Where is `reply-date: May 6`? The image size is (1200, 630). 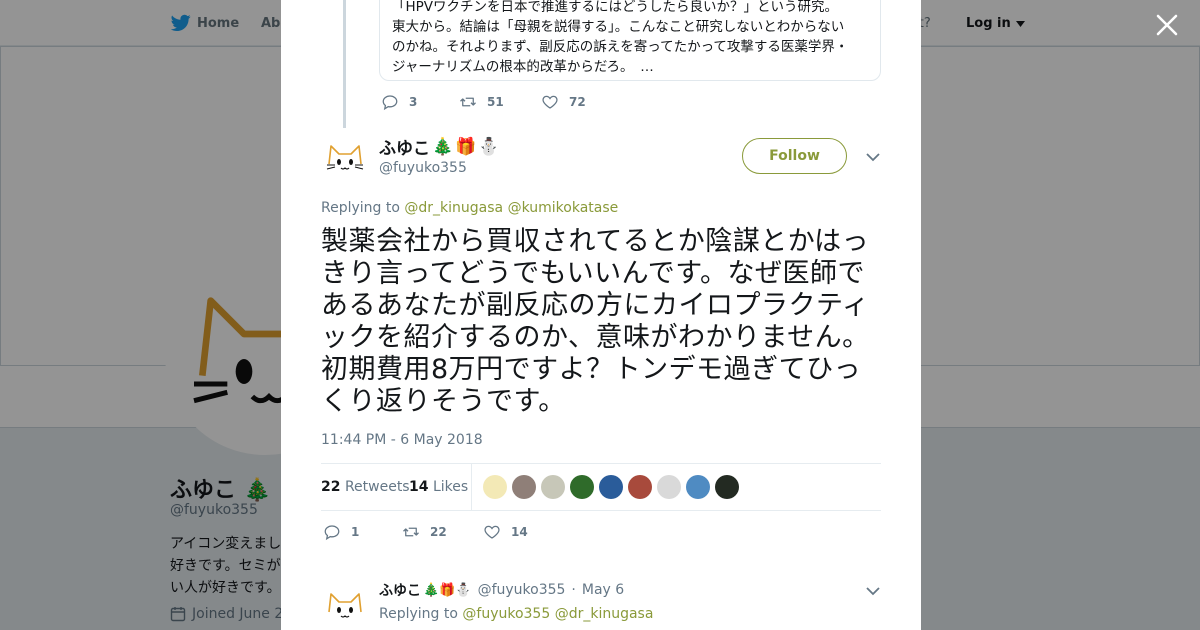
reply-date: May 6 is located at coordinates (603, 590).